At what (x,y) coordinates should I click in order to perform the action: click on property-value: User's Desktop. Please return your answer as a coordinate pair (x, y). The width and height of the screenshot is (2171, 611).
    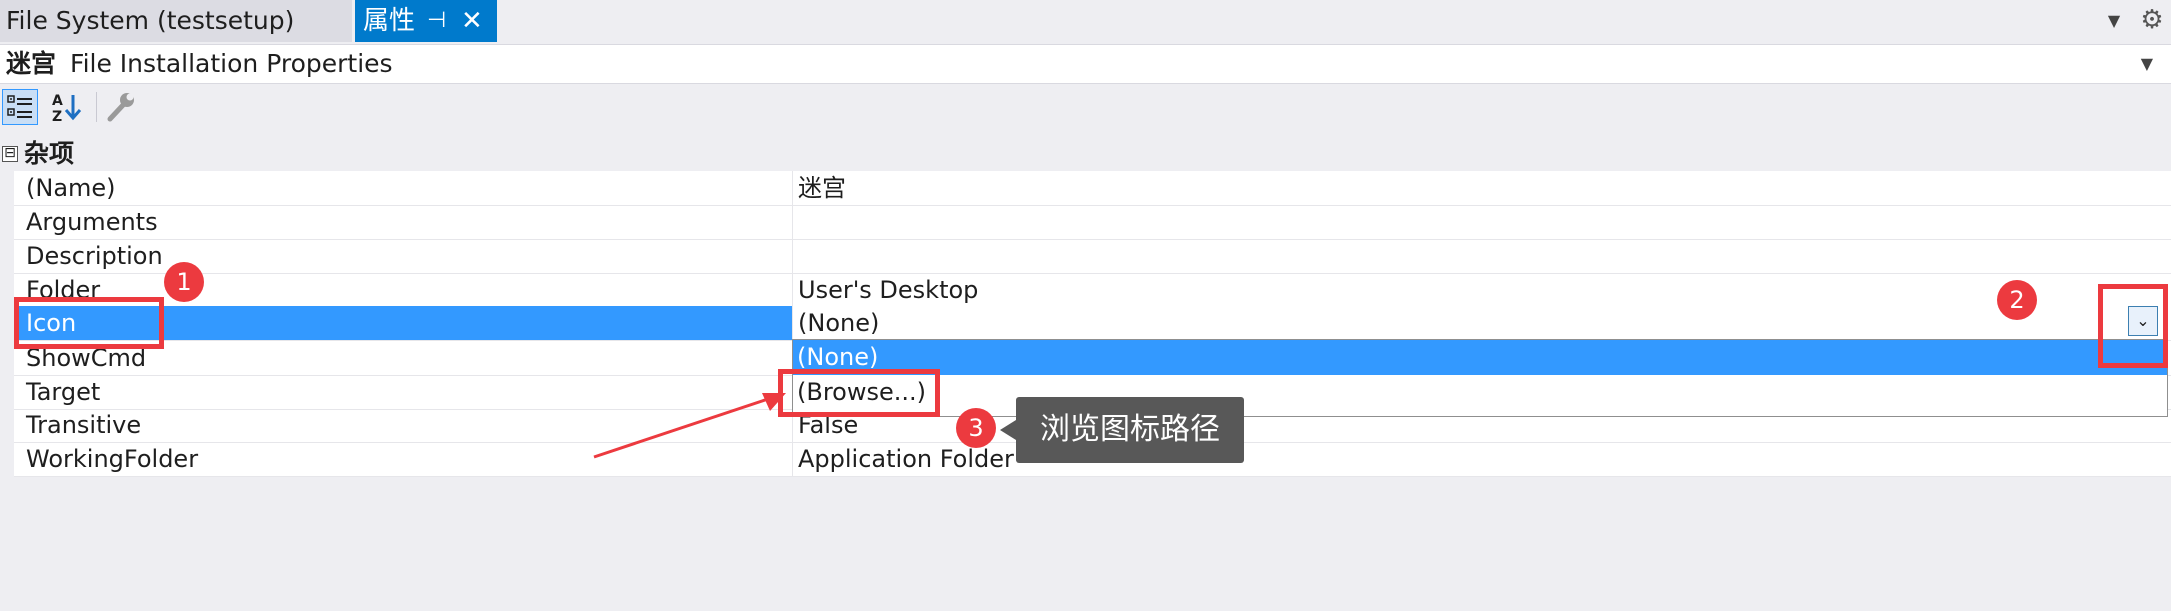
    Looking at the image, I should click on (888, 290).